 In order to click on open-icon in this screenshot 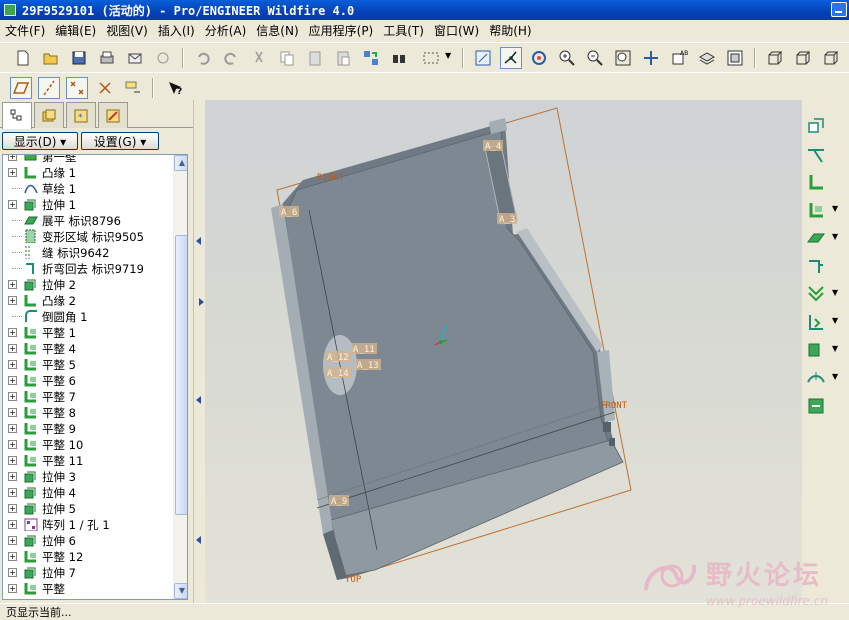, I will do `click(51, 58)`.